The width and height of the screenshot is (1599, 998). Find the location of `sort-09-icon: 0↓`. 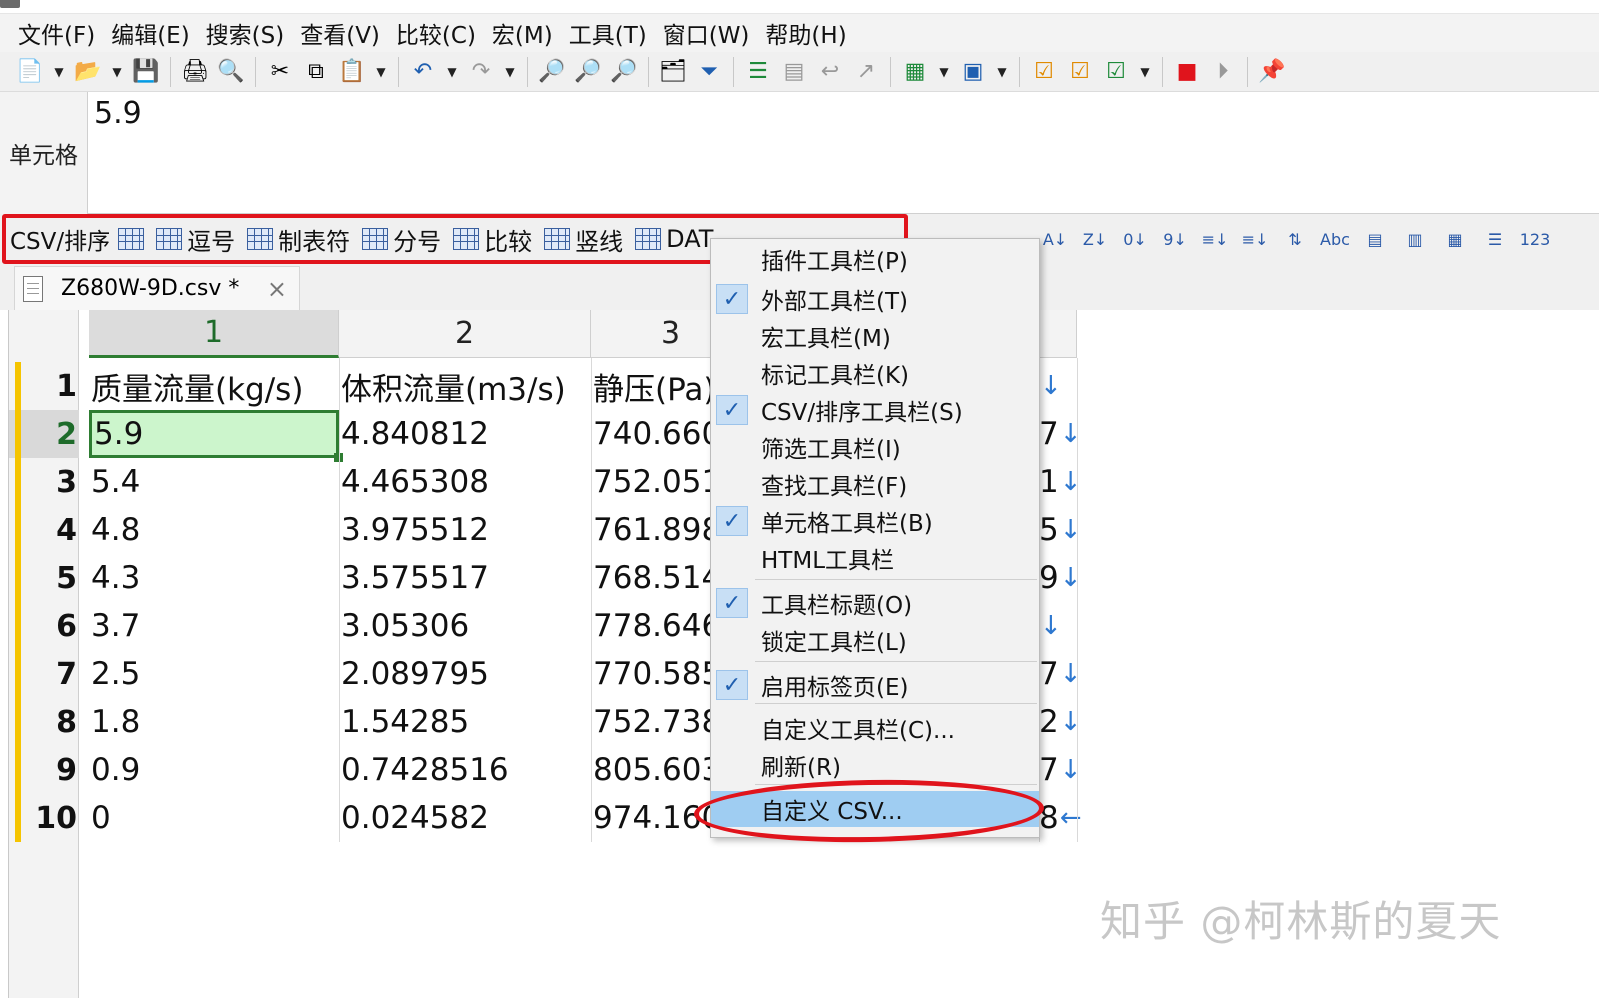

sort-09-icon: 0↓ is located at coordinates (1135, 239).